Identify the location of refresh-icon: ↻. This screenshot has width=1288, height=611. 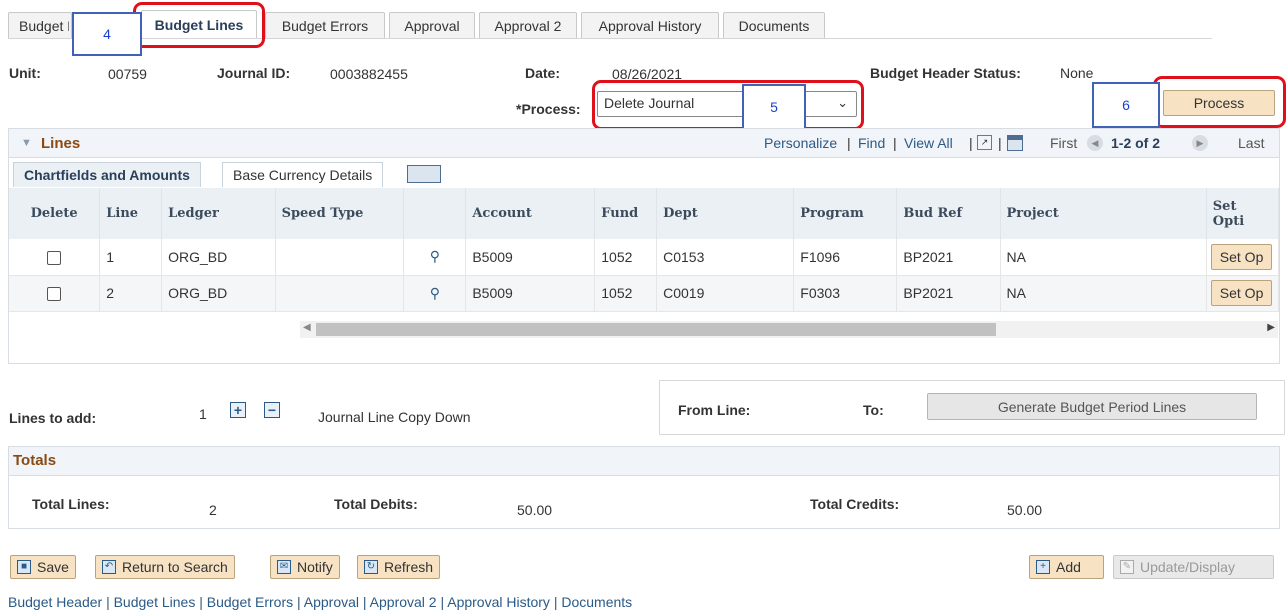
(371, 567).